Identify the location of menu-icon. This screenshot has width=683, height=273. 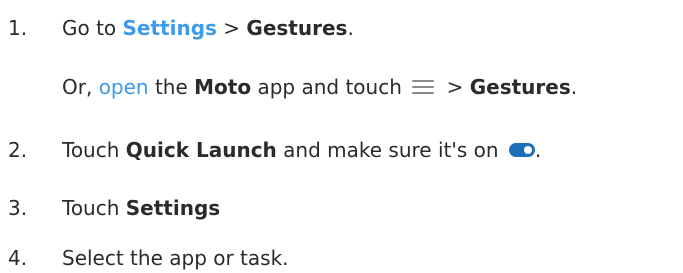
(423, 86).